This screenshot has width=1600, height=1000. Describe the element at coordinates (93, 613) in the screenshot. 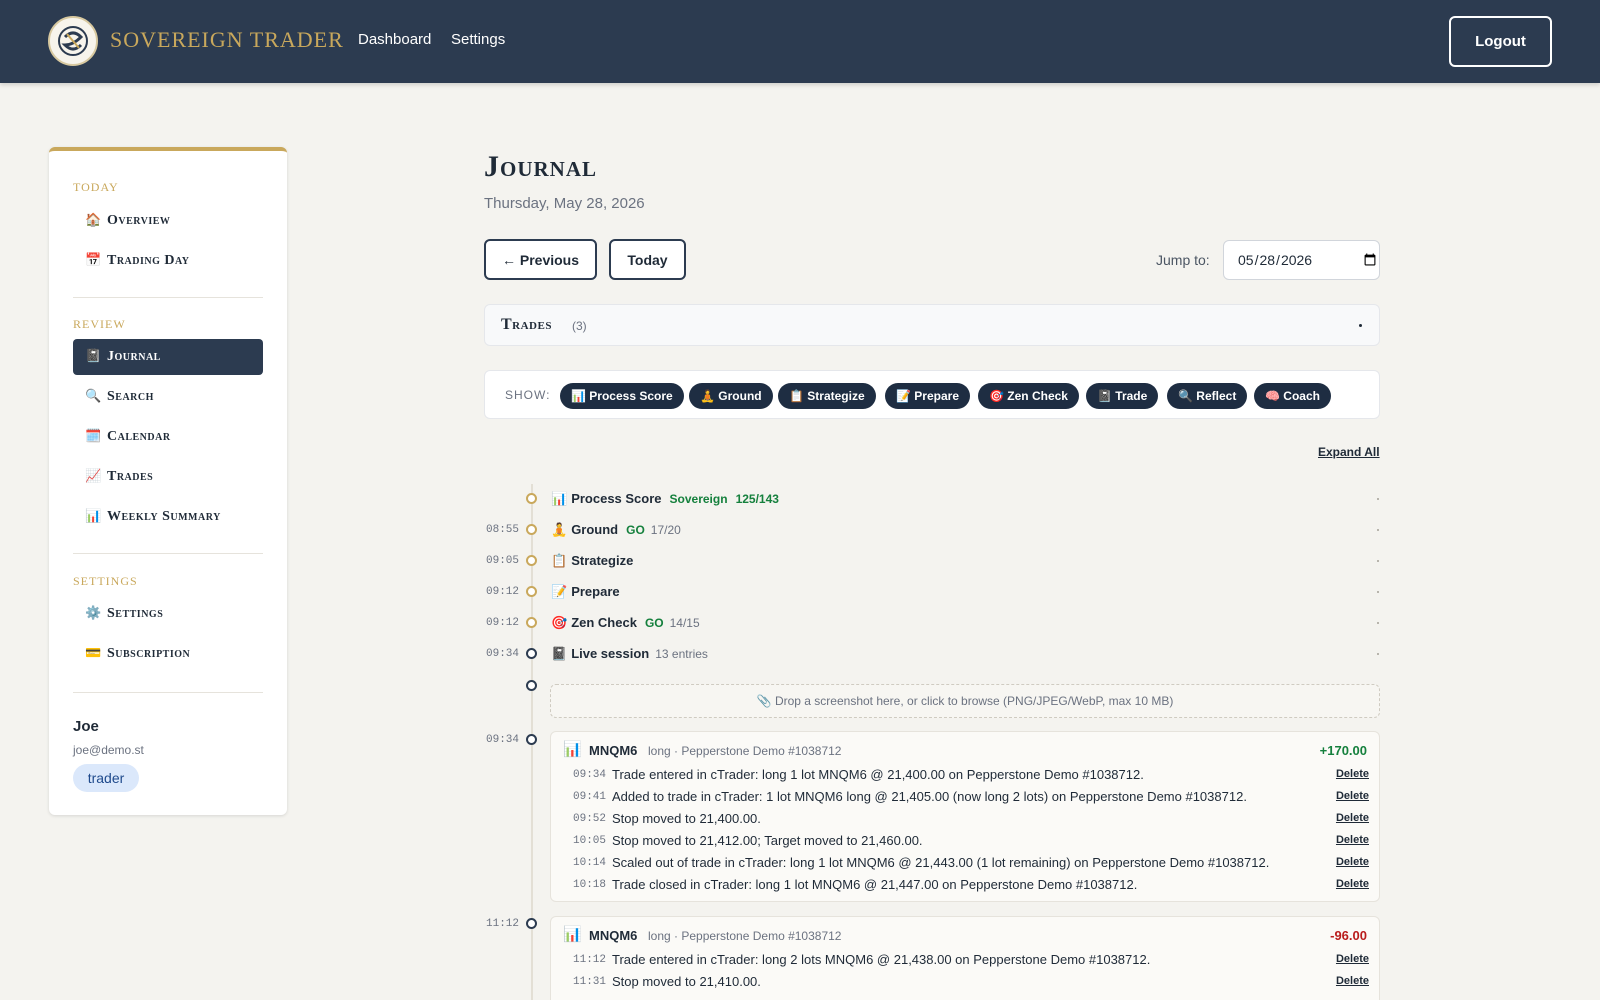

I see `gear-icon: ⚙️` at that location.